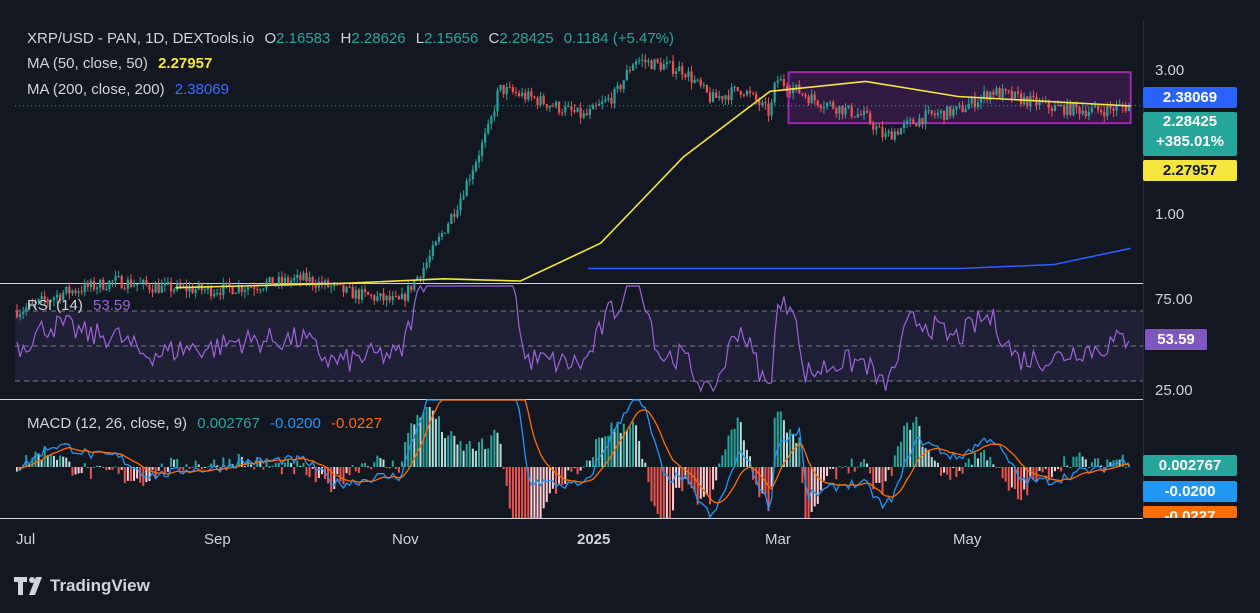  What do you see at coordinates (1190, 97) in the screenshot?
I see `ma200-price-tag: 2.38069` at bounding box center [1190, 97].